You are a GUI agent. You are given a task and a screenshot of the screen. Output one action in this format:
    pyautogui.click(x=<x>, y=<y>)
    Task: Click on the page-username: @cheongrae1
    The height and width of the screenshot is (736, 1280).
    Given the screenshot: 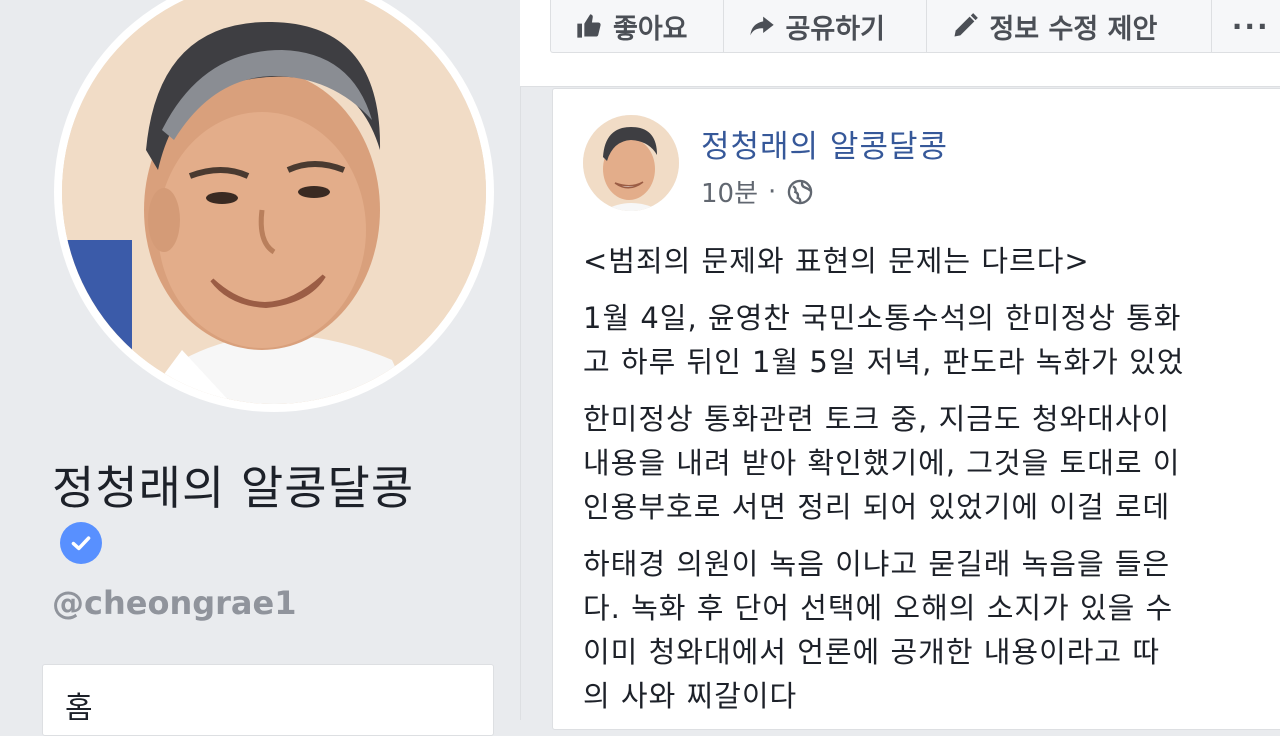 What is the action you would take?
    pyautogui.click(x=174, y=603)
    